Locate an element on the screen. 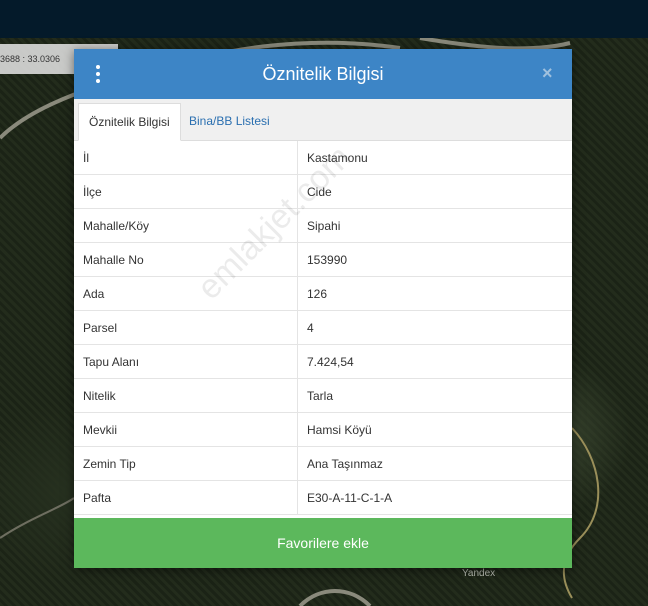 The width and height of the screenshot is (648, 606). table-row: Mahalle/Köy Sipahi is located at coordinates (323, 225).